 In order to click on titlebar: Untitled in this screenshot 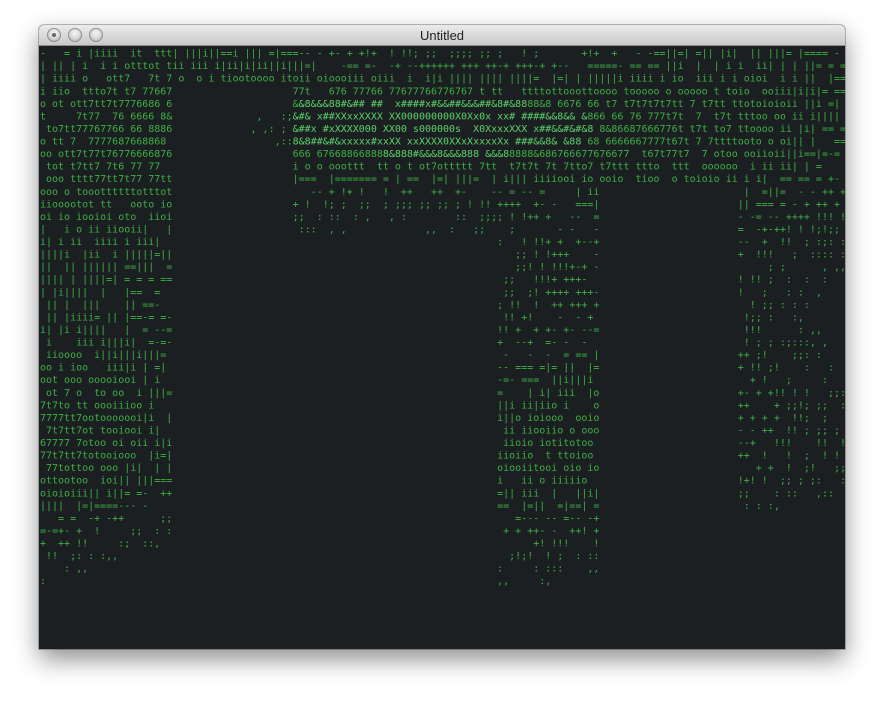, I will do `click(442, 35)`.